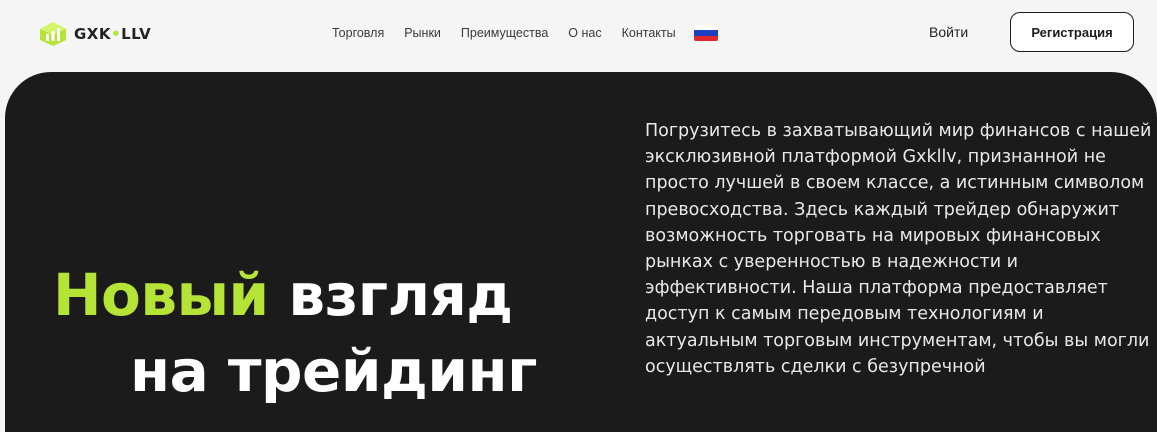  I want to click on logo: GXK•LLV, so click(94, 34).